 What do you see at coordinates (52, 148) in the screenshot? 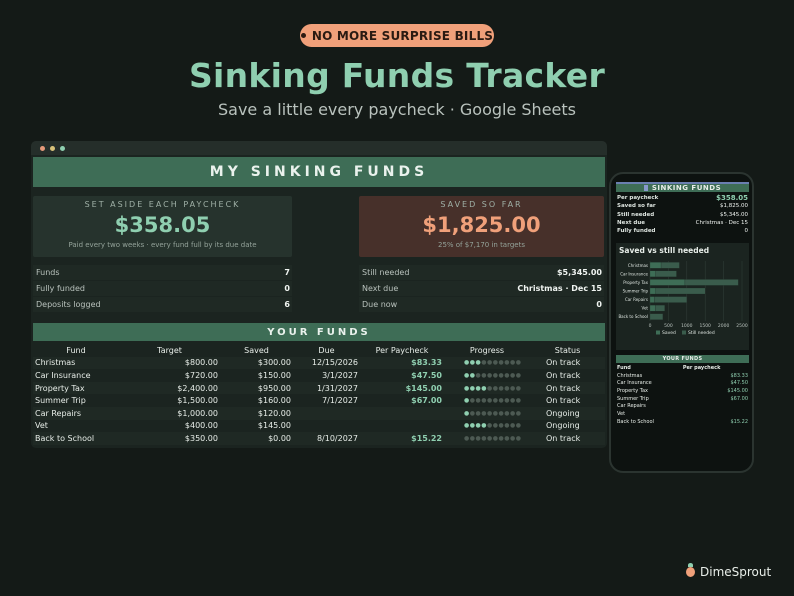
I see `window-minimize-icon` at bounding box center [52, 148].